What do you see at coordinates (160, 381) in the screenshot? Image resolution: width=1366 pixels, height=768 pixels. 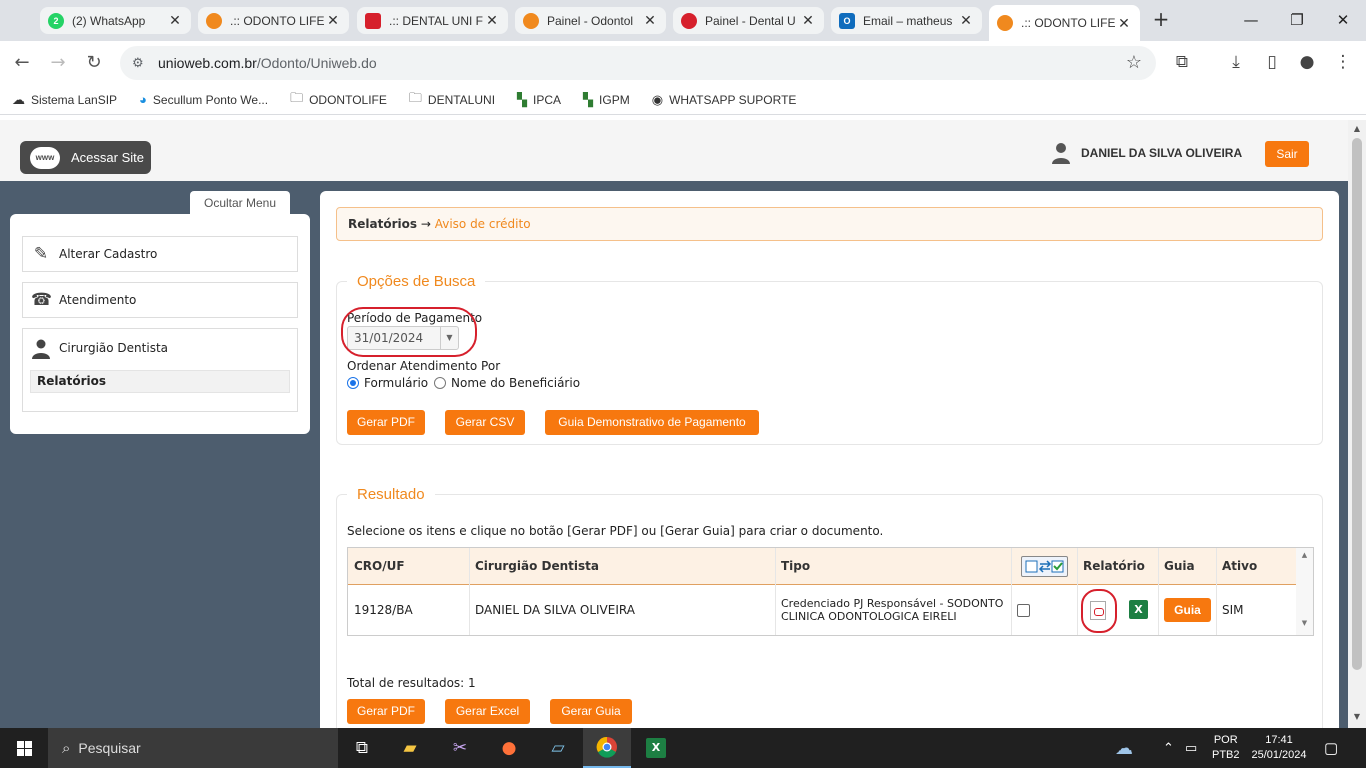 I see `sidebar-subitem-relatorios: Relatórios` at bounding box center [160, 381].